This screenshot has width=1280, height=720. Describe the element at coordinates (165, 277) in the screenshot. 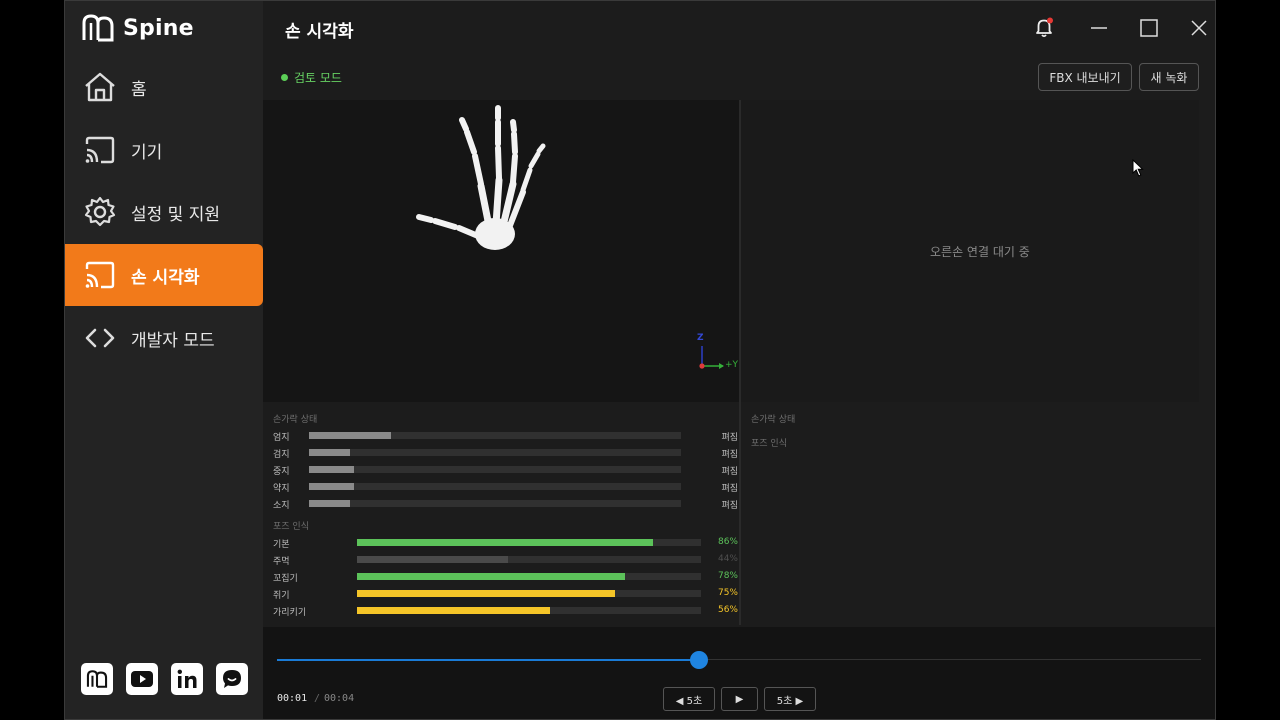

I see `sidebar-item-label: 손 시각화` at that location.